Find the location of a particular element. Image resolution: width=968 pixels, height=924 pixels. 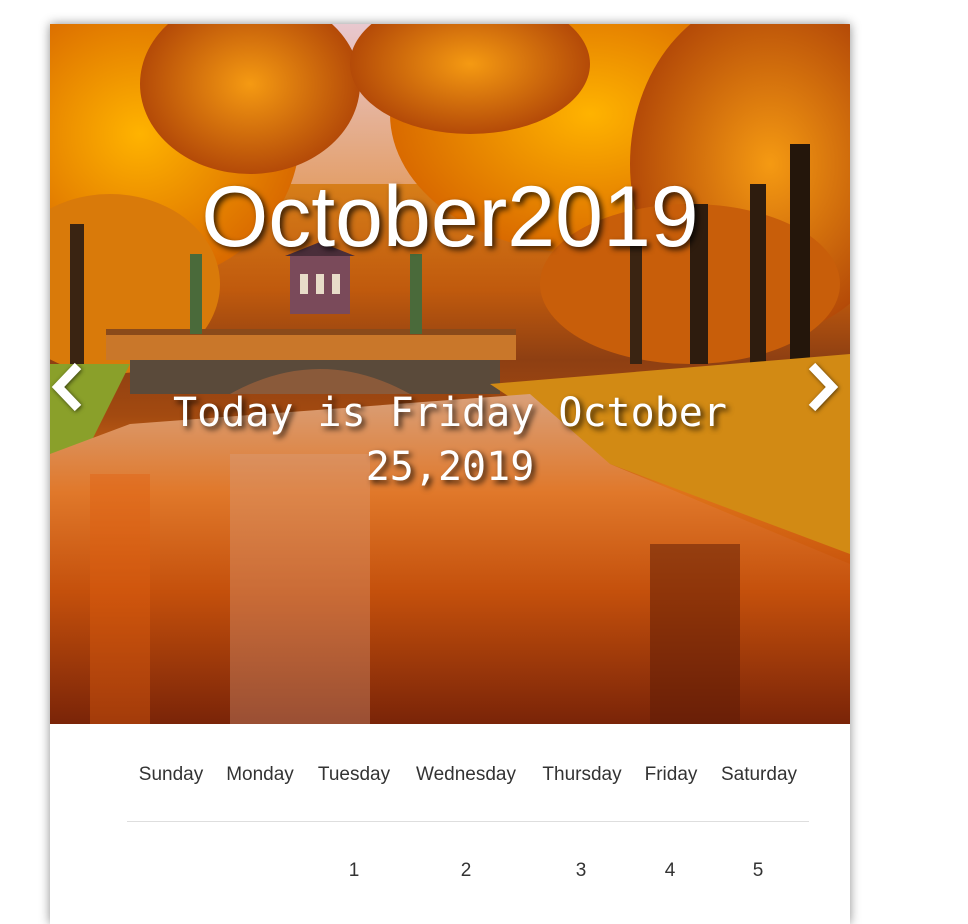

weekday-thursday: Thursday is located at coordinates (582, 774).